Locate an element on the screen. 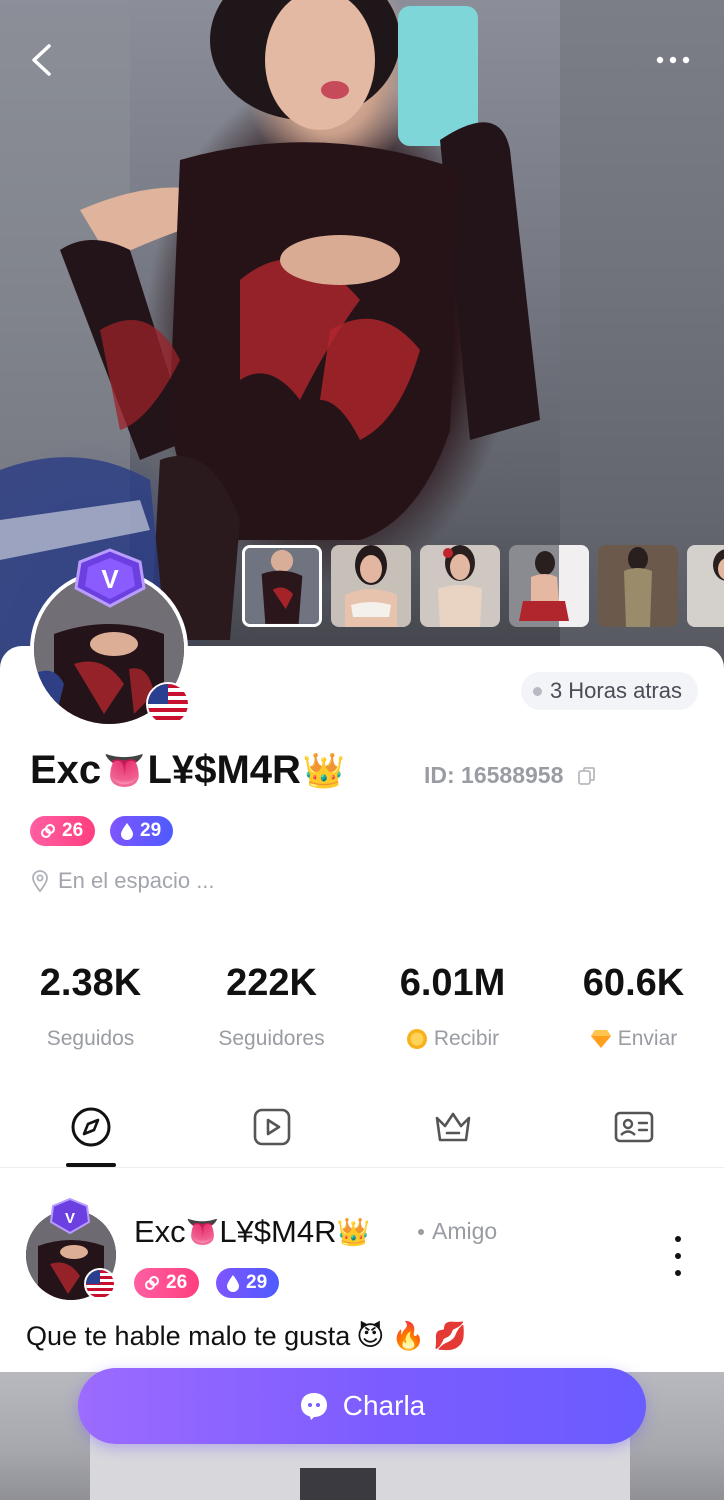  tab-videos is located at coordinates (271, 1134).